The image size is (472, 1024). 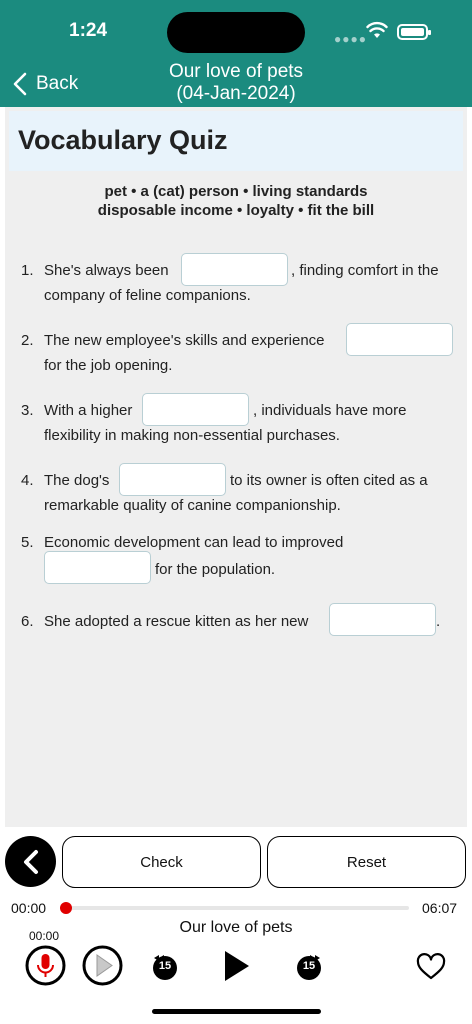 What do you see at coordinates (440, 908) in the screenshot?
I see `total-duration: 06:07` at bounding box center [440, 908].